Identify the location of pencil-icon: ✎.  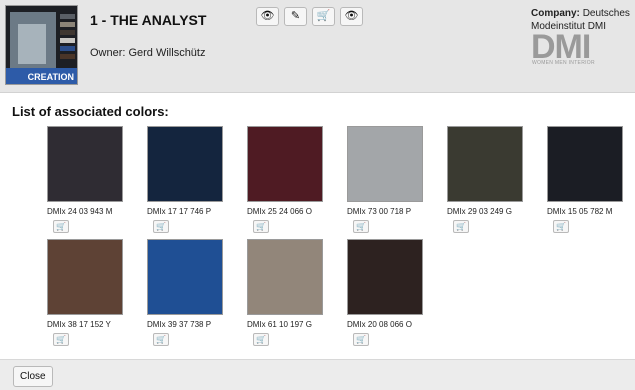
(295, 16).